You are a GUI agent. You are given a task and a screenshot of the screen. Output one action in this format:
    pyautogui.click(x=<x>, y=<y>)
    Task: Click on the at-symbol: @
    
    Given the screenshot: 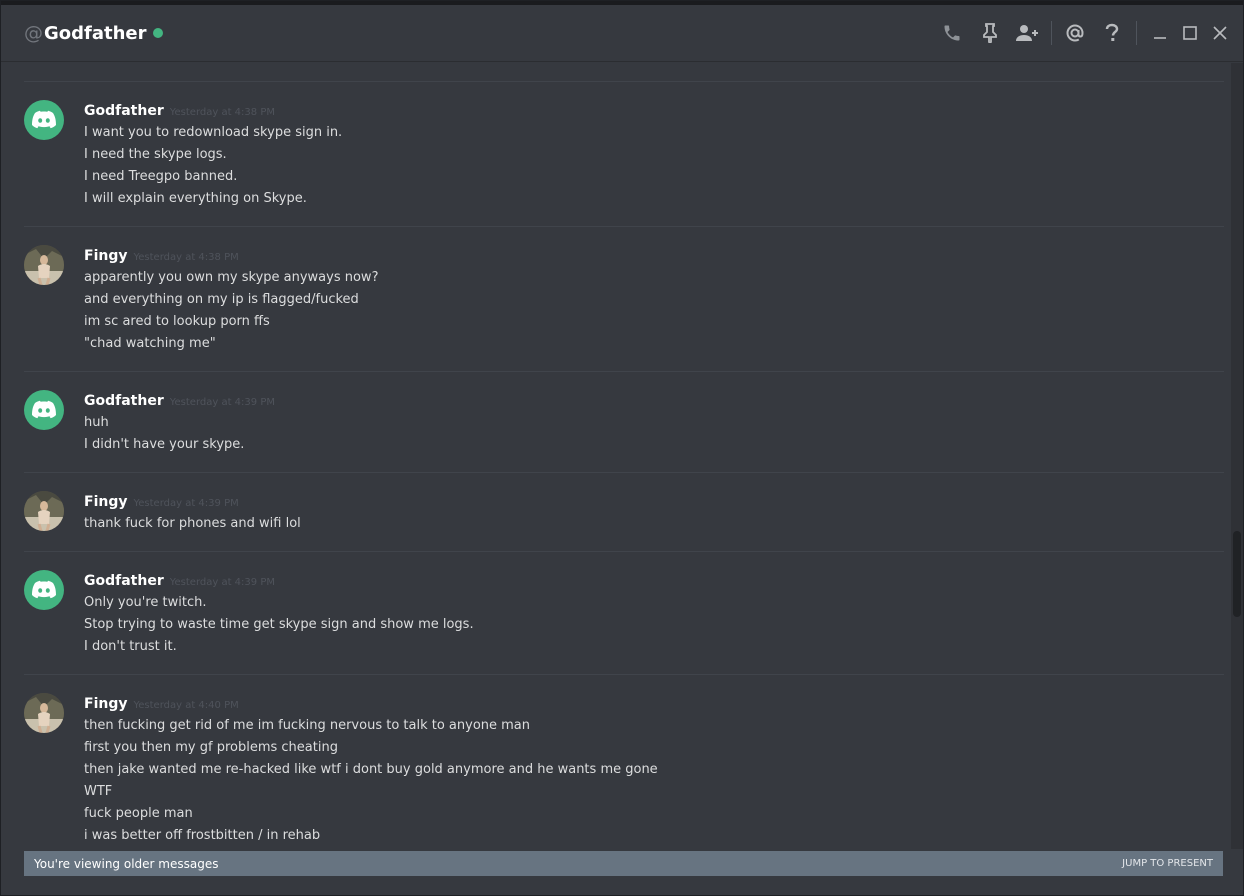 What is the action you would take?
    pyautogui.click(x=33, y=33)
    